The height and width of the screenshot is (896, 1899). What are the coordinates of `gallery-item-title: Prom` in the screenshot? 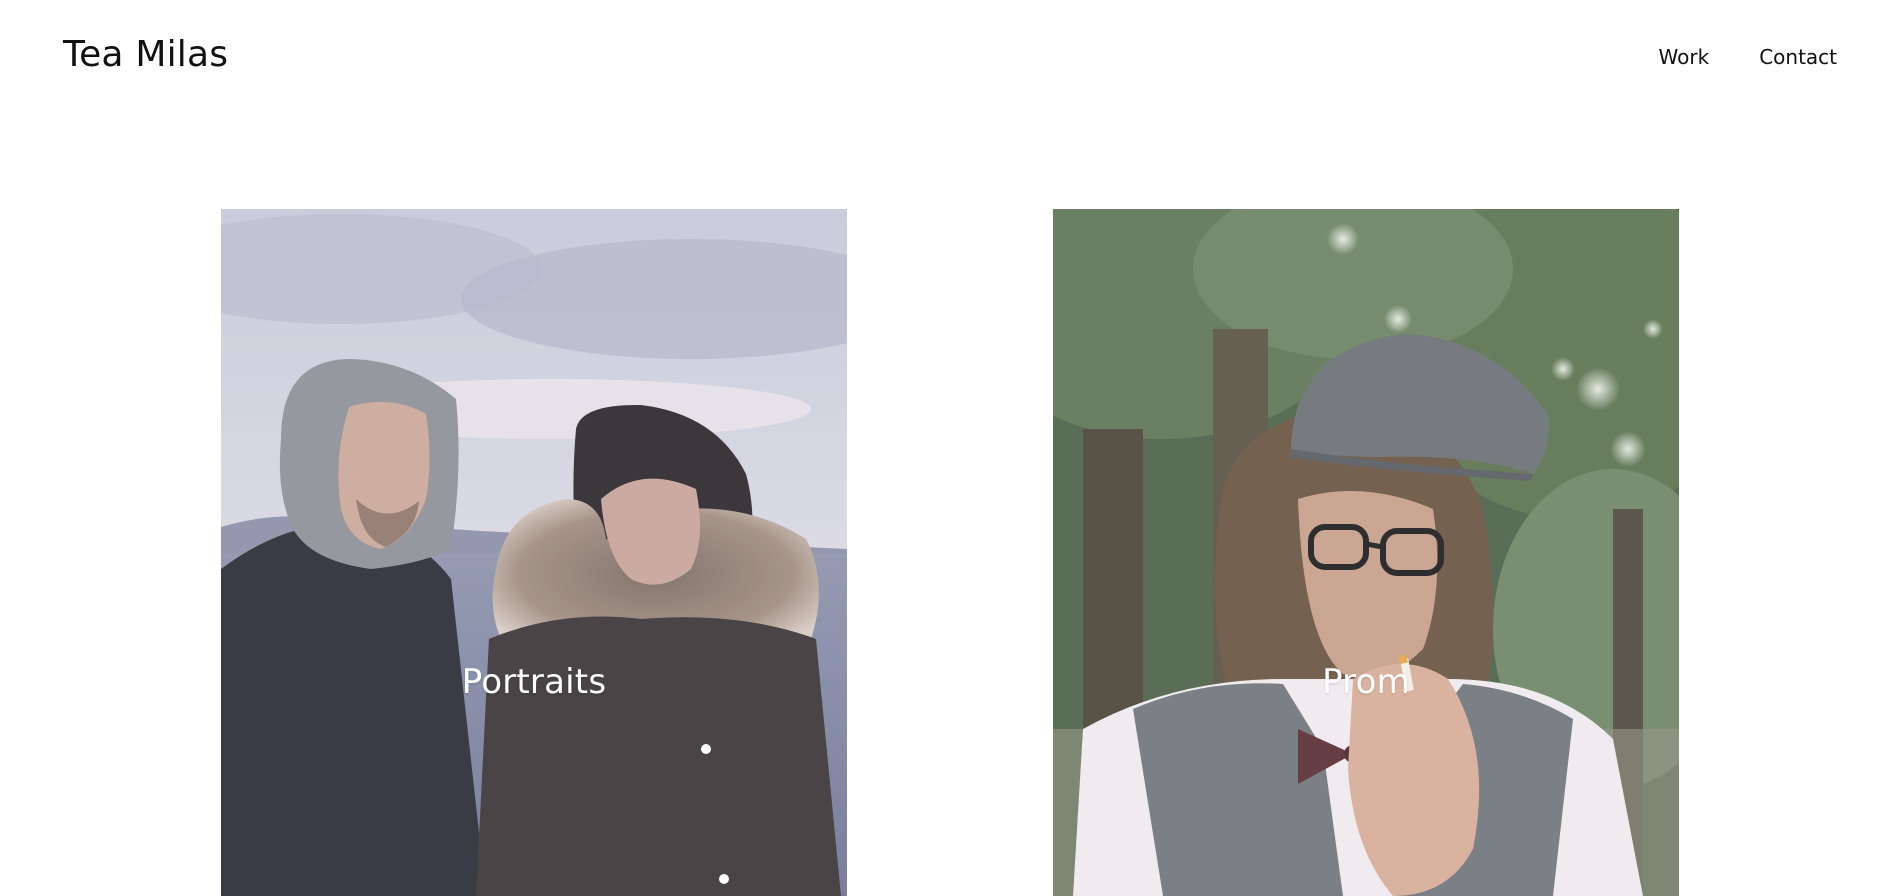 It's located at (1366, 682).